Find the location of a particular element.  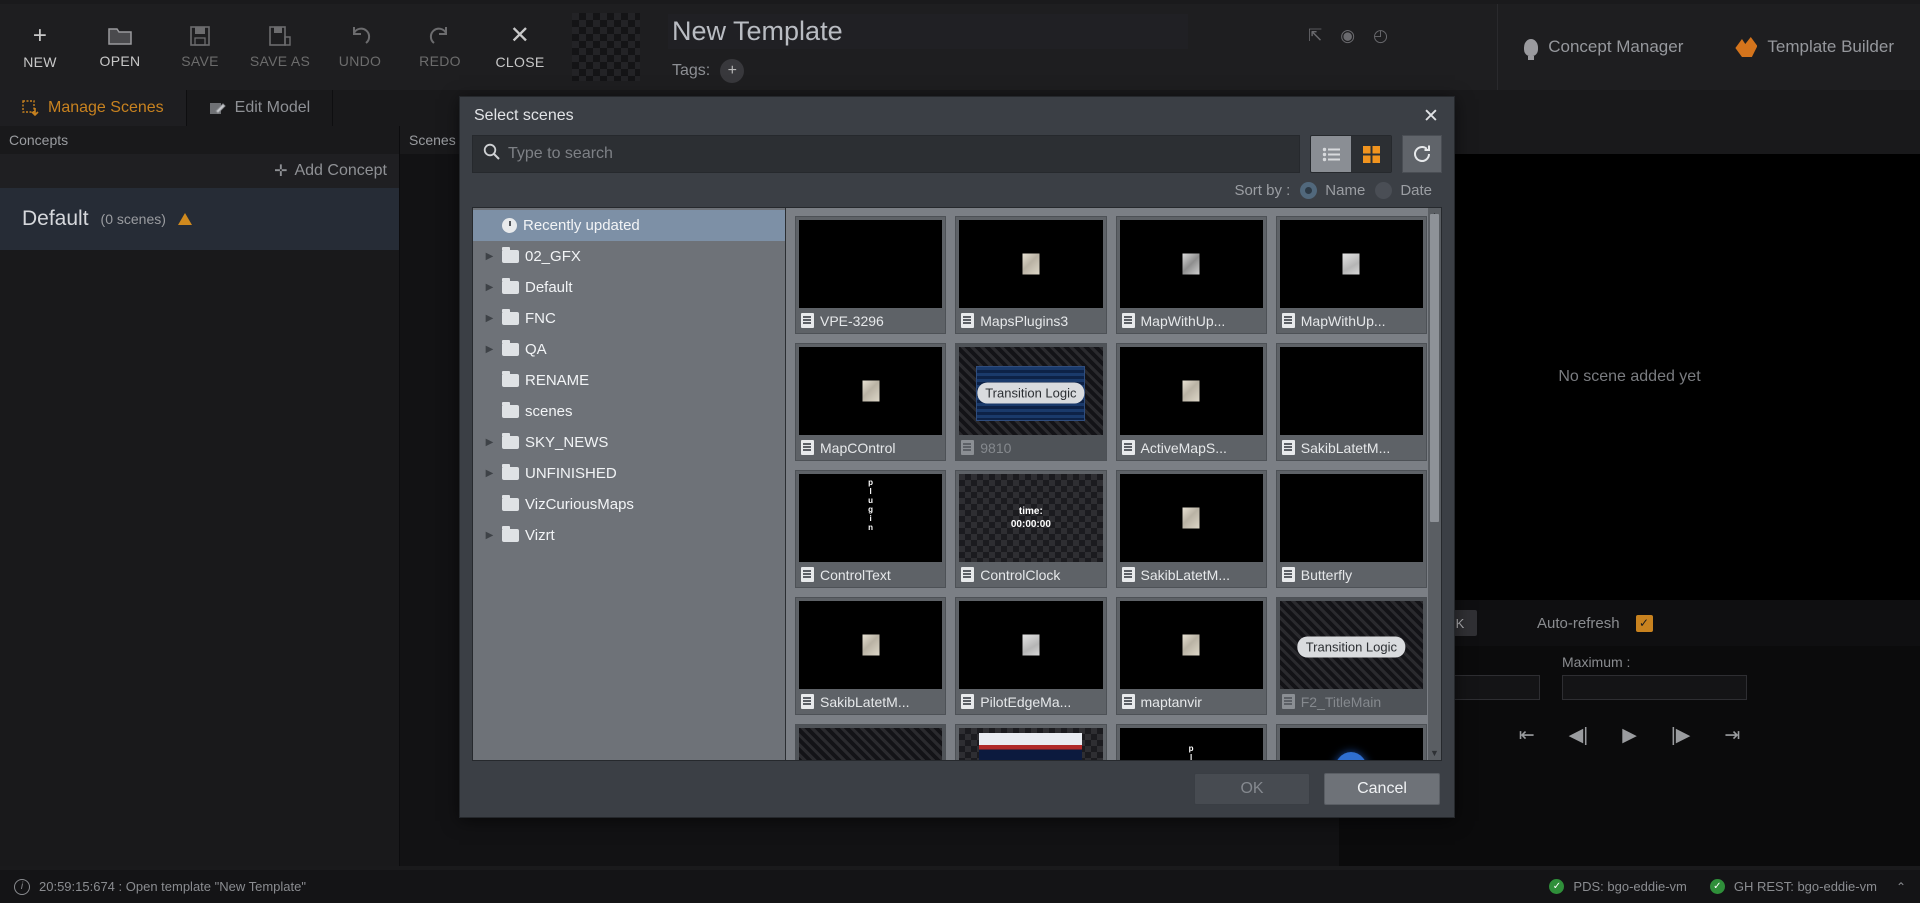

scene-card: Transition Logic ON is located at coordinates (871, 742).